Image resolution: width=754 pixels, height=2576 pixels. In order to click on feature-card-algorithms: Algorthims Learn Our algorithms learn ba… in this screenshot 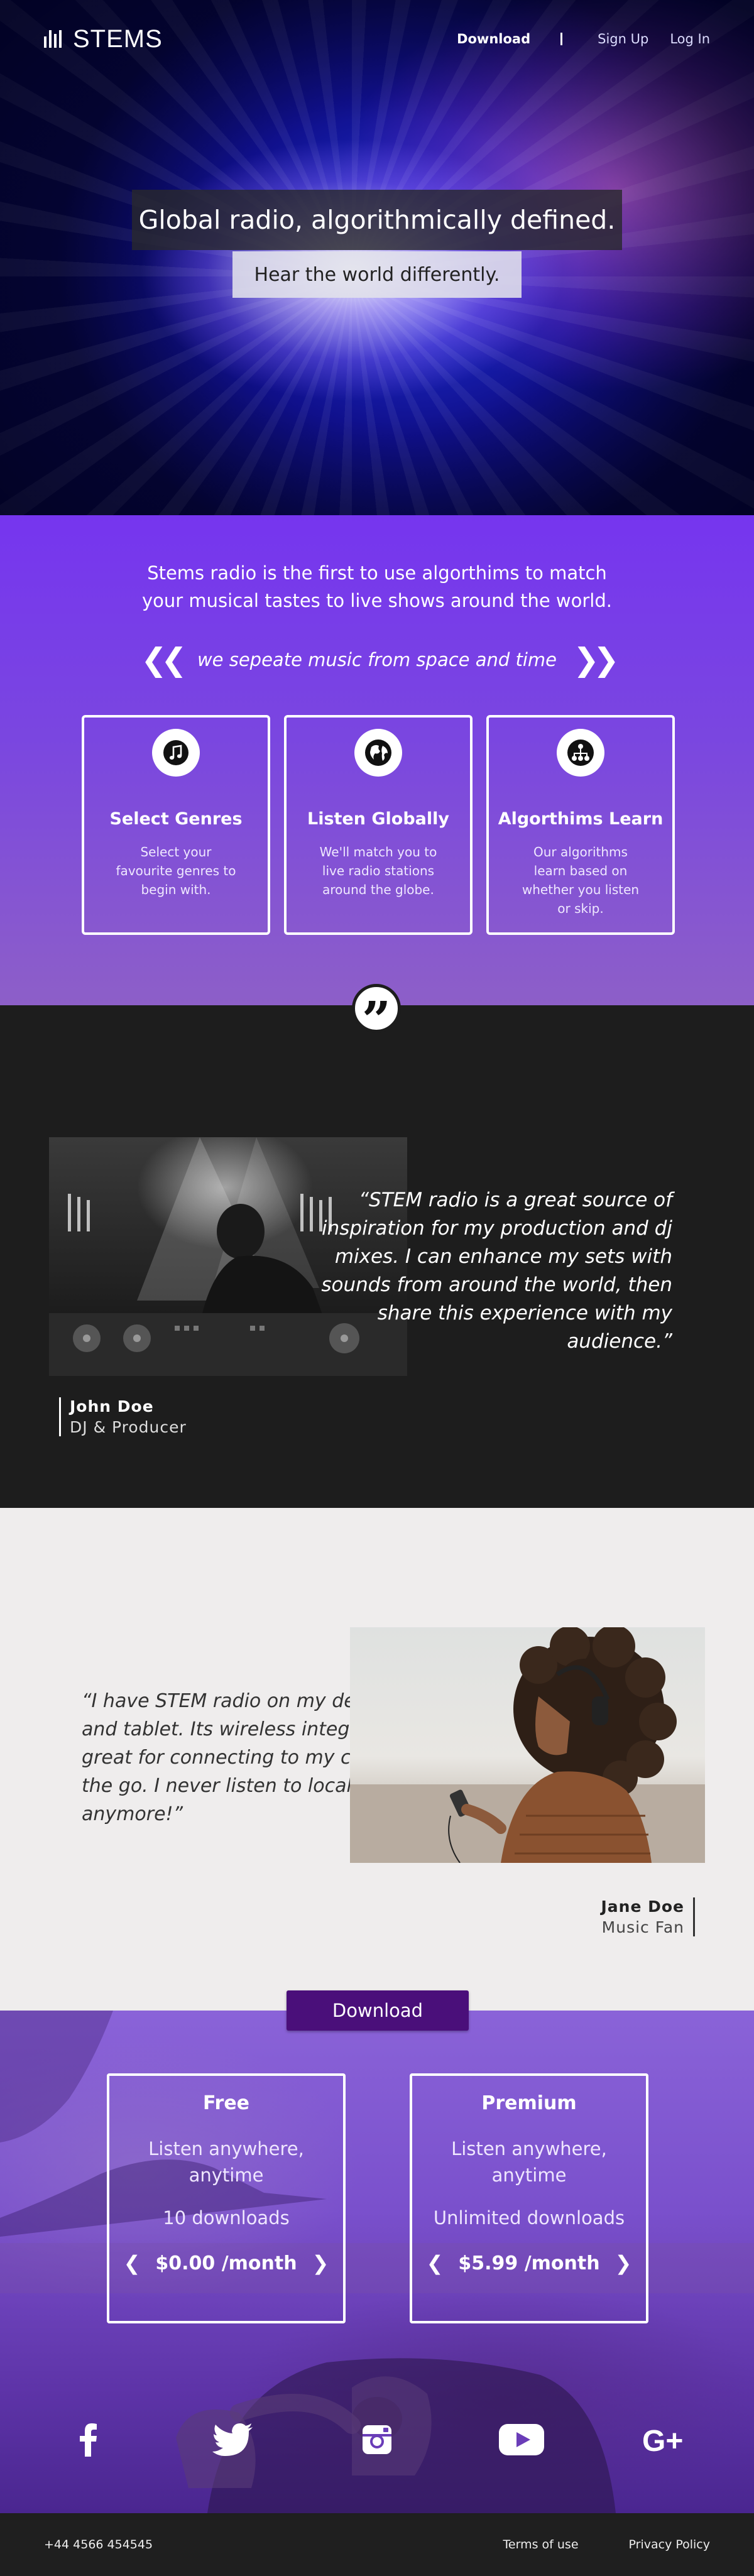, I will do `click(580, 825)`.